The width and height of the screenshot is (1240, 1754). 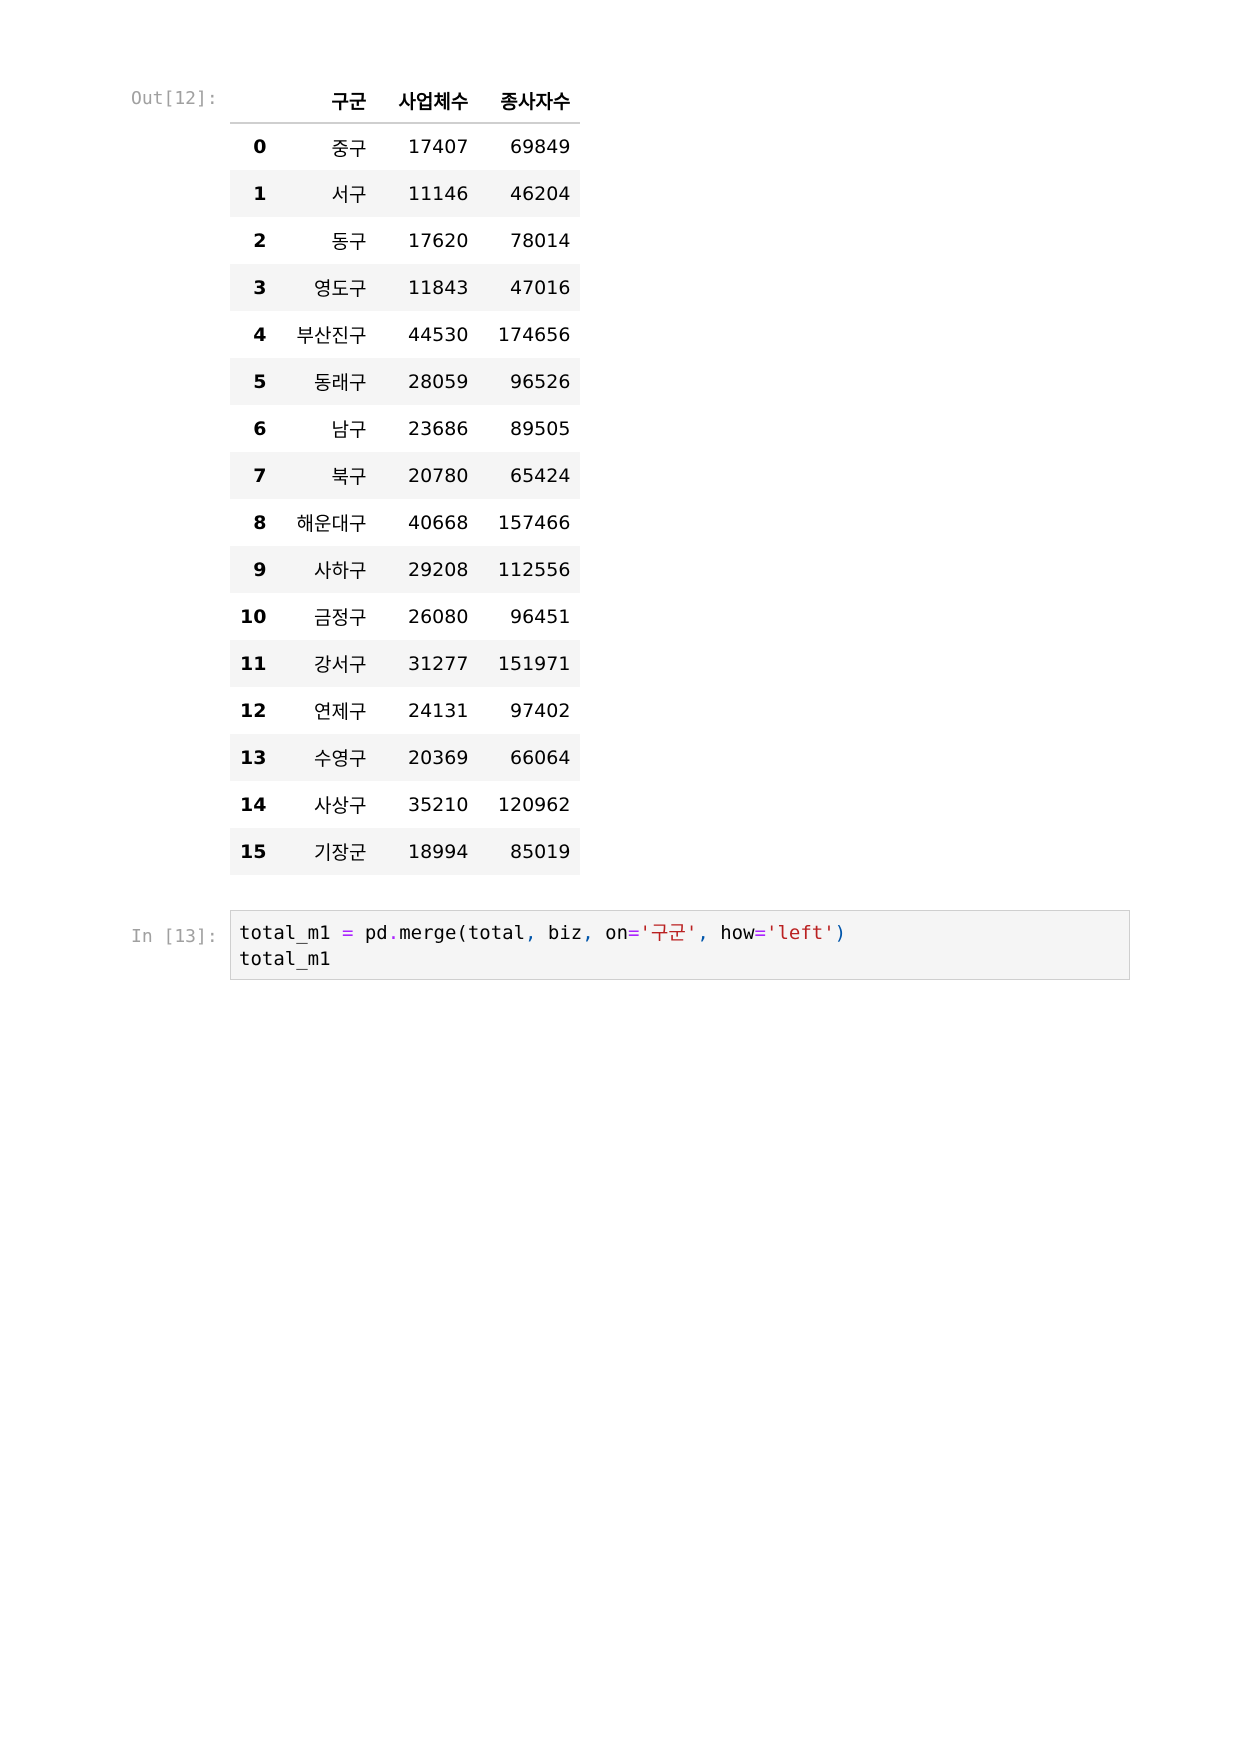 What do you see at coordinates (174, 936) in the screenshot?
I see `input-prompt: In [13]:` at bounding box center [174, 936].